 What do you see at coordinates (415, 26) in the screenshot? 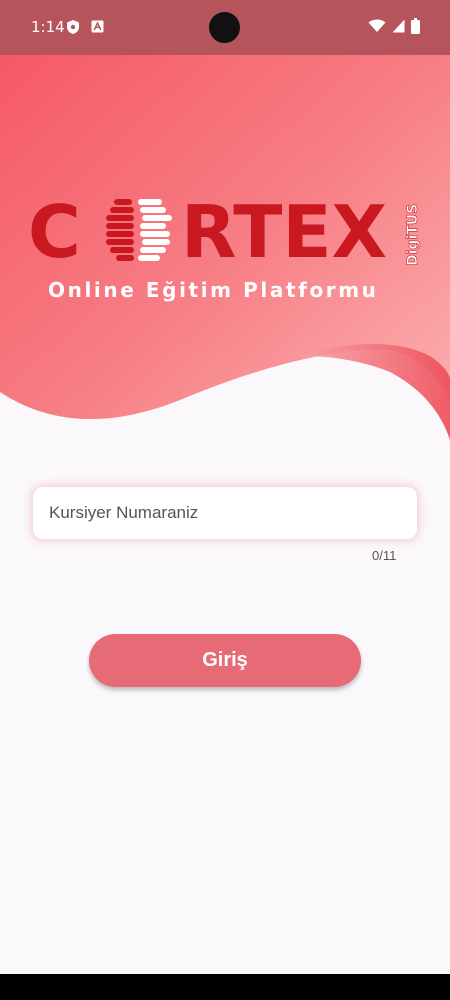
I see `battery-icon` at bounding box center [415, 26].